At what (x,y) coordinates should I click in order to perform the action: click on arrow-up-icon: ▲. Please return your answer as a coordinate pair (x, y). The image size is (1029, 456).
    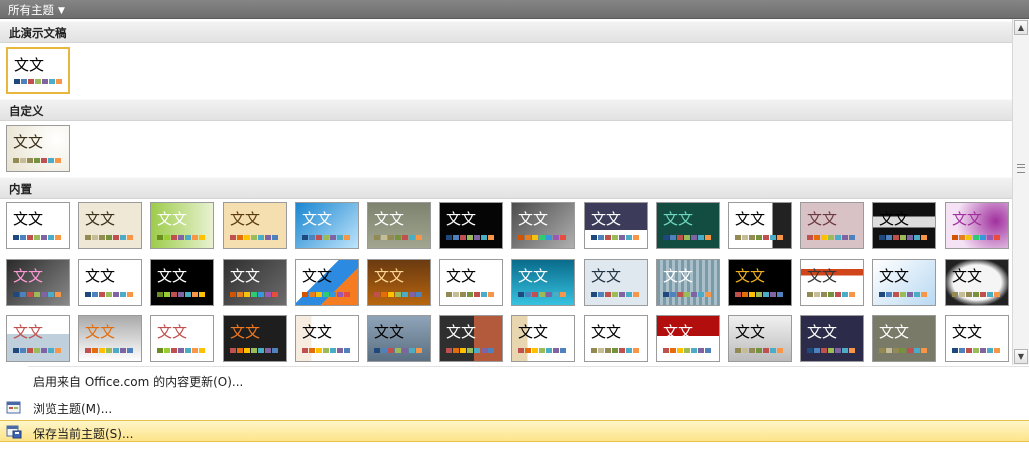
    Looking at the image, I should click on (1021, 27).